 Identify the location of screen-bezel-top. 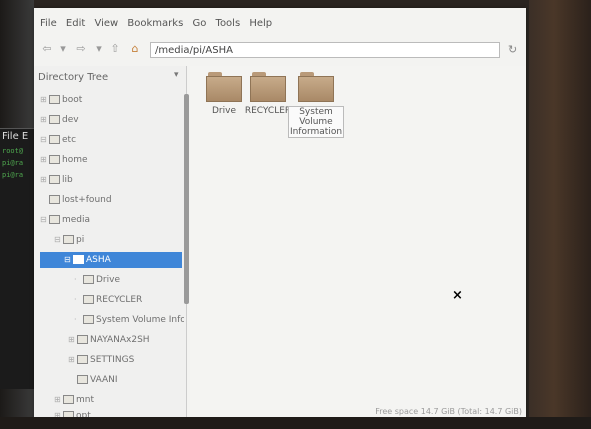
(295, 4).